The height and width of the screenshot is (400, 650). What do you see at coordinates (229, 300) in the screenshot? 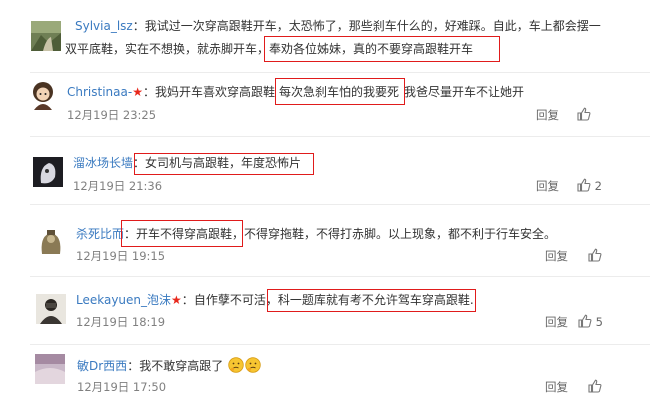
I see `comment-text: 自作孽不可活` at bounding box center [229, 300].